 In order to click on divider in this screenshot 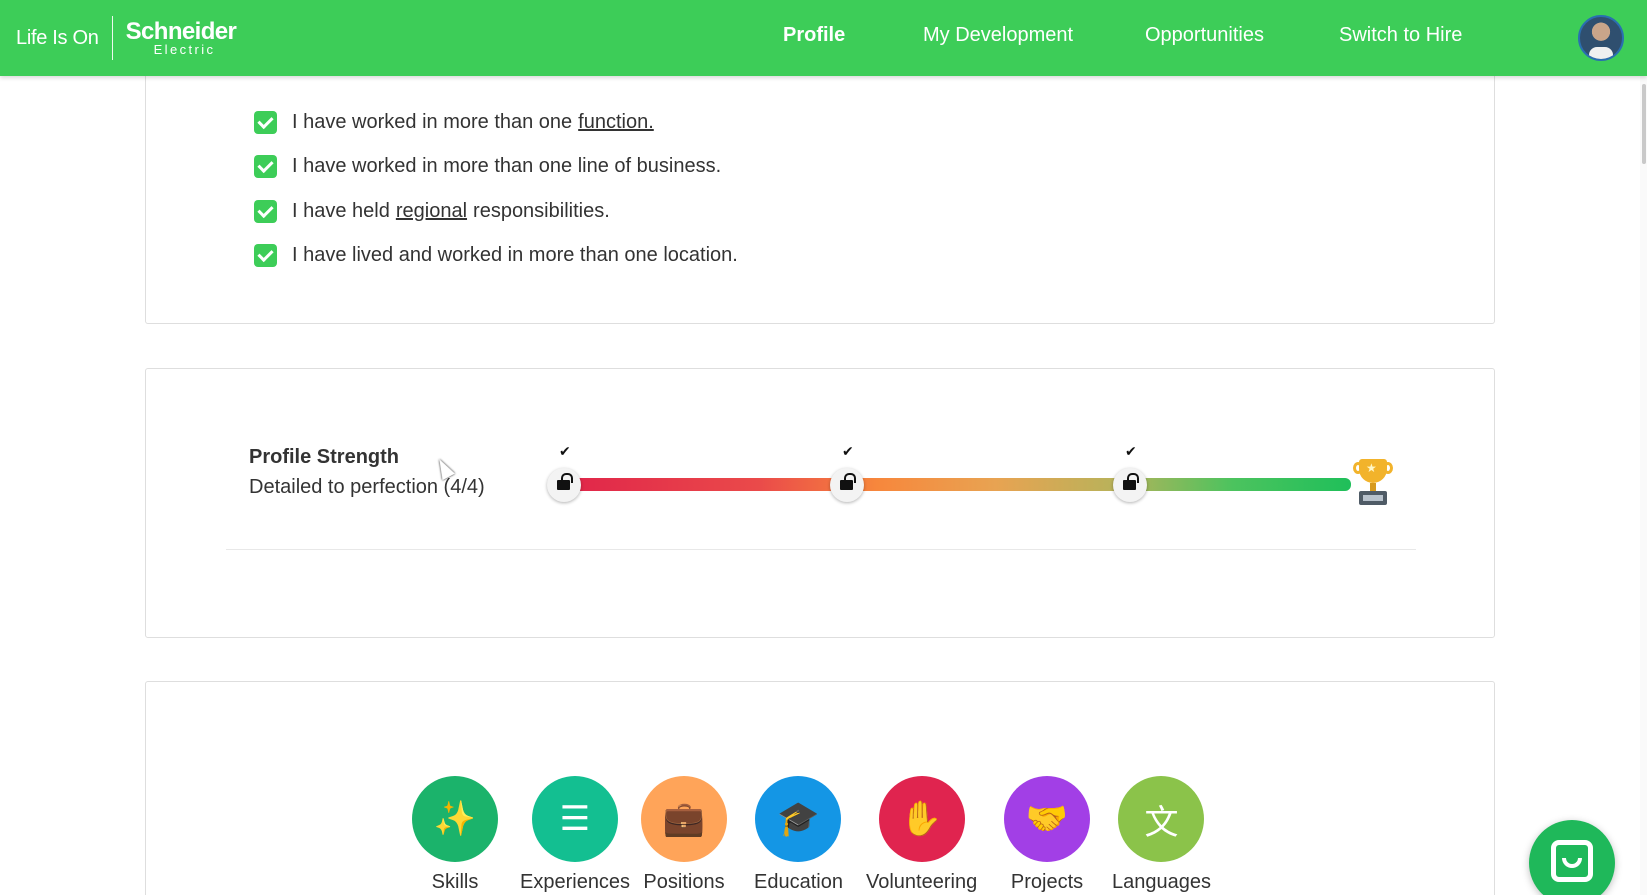, I will do `click(821, 549)`.